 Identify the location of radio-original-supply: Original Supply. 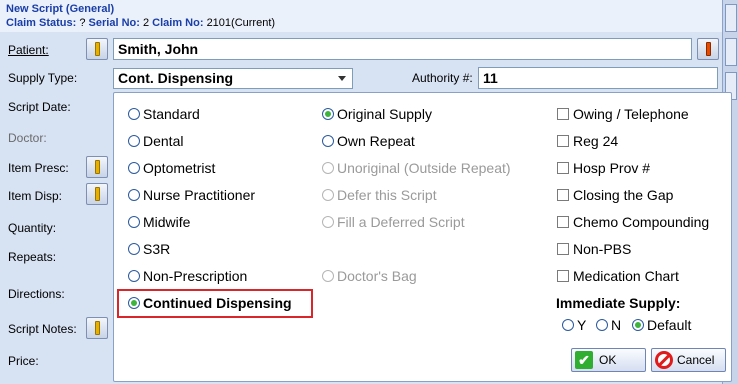
(377, 114).